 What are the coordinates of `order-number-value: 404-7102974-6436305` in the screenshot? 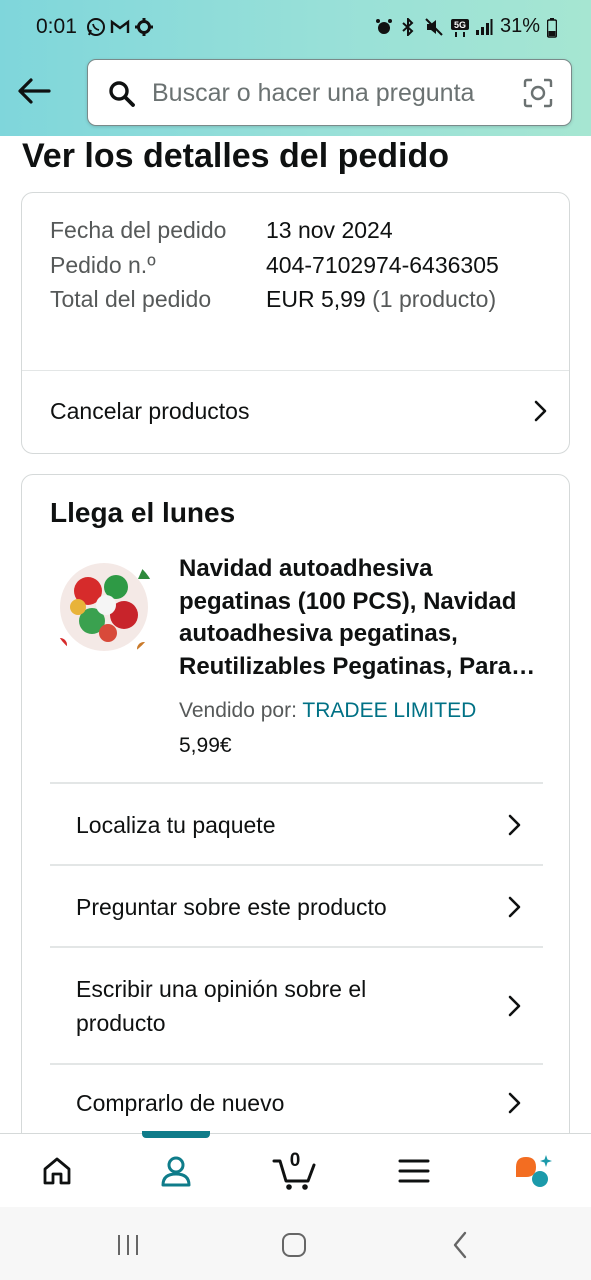 It's located at (382, 264).